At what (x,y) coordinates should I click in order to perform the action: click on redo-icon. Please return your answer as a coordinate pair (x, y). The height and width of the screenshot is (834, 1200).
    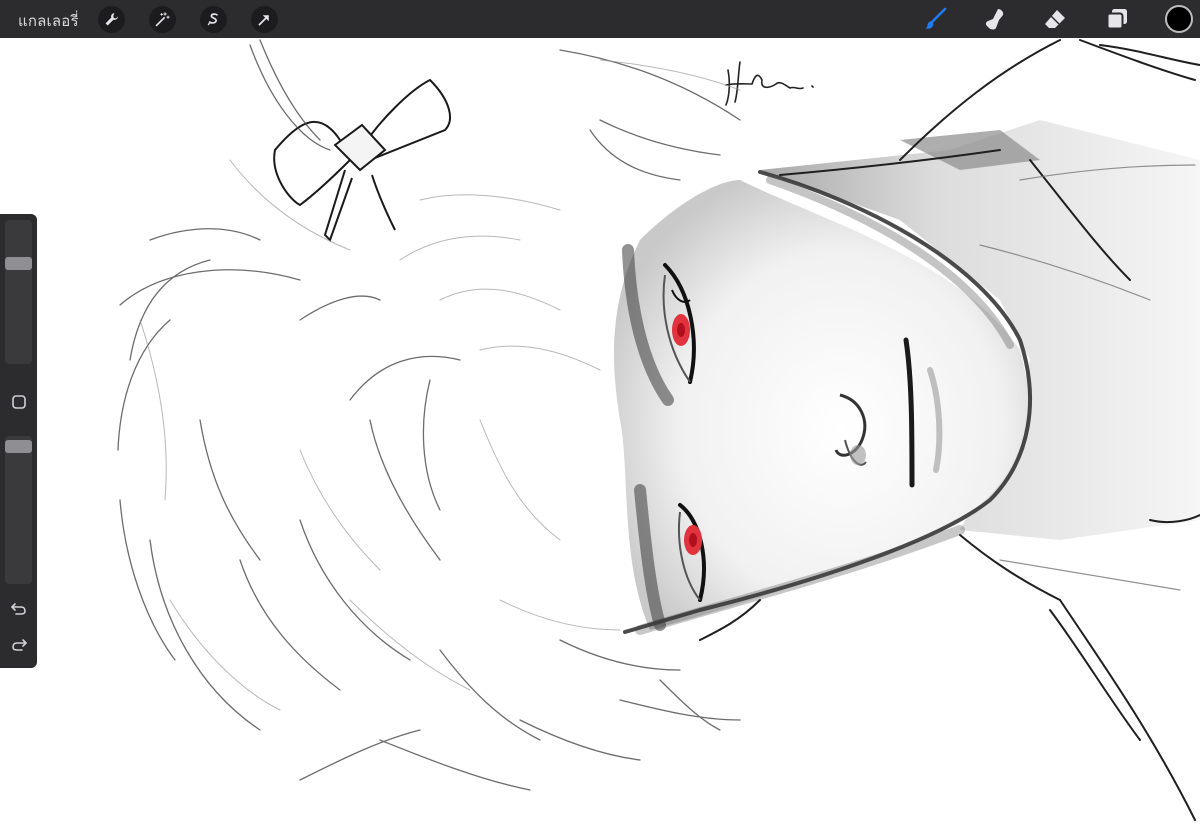
    Looking at the image, I should click on (19, 645).